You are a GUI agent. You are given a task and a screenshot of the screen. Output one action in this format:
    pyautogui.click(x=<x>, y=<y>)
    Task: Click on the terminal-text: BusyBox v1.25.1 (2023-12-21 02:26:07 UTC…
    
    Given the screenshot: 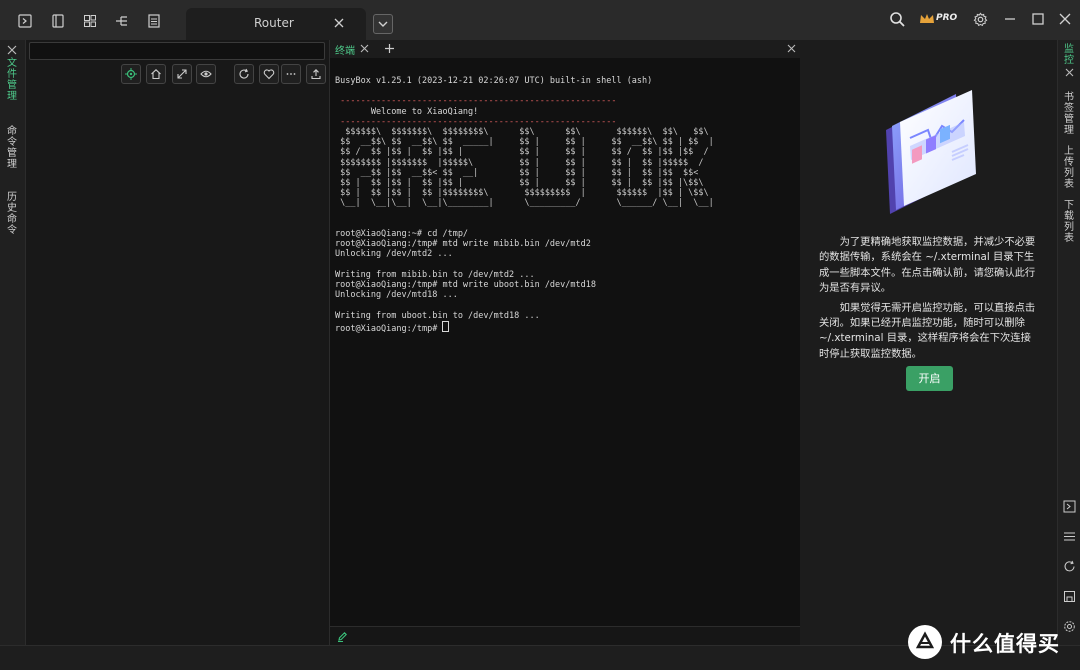 What is the action you would take?
    pyautogui.click(x=524, y=205)
    